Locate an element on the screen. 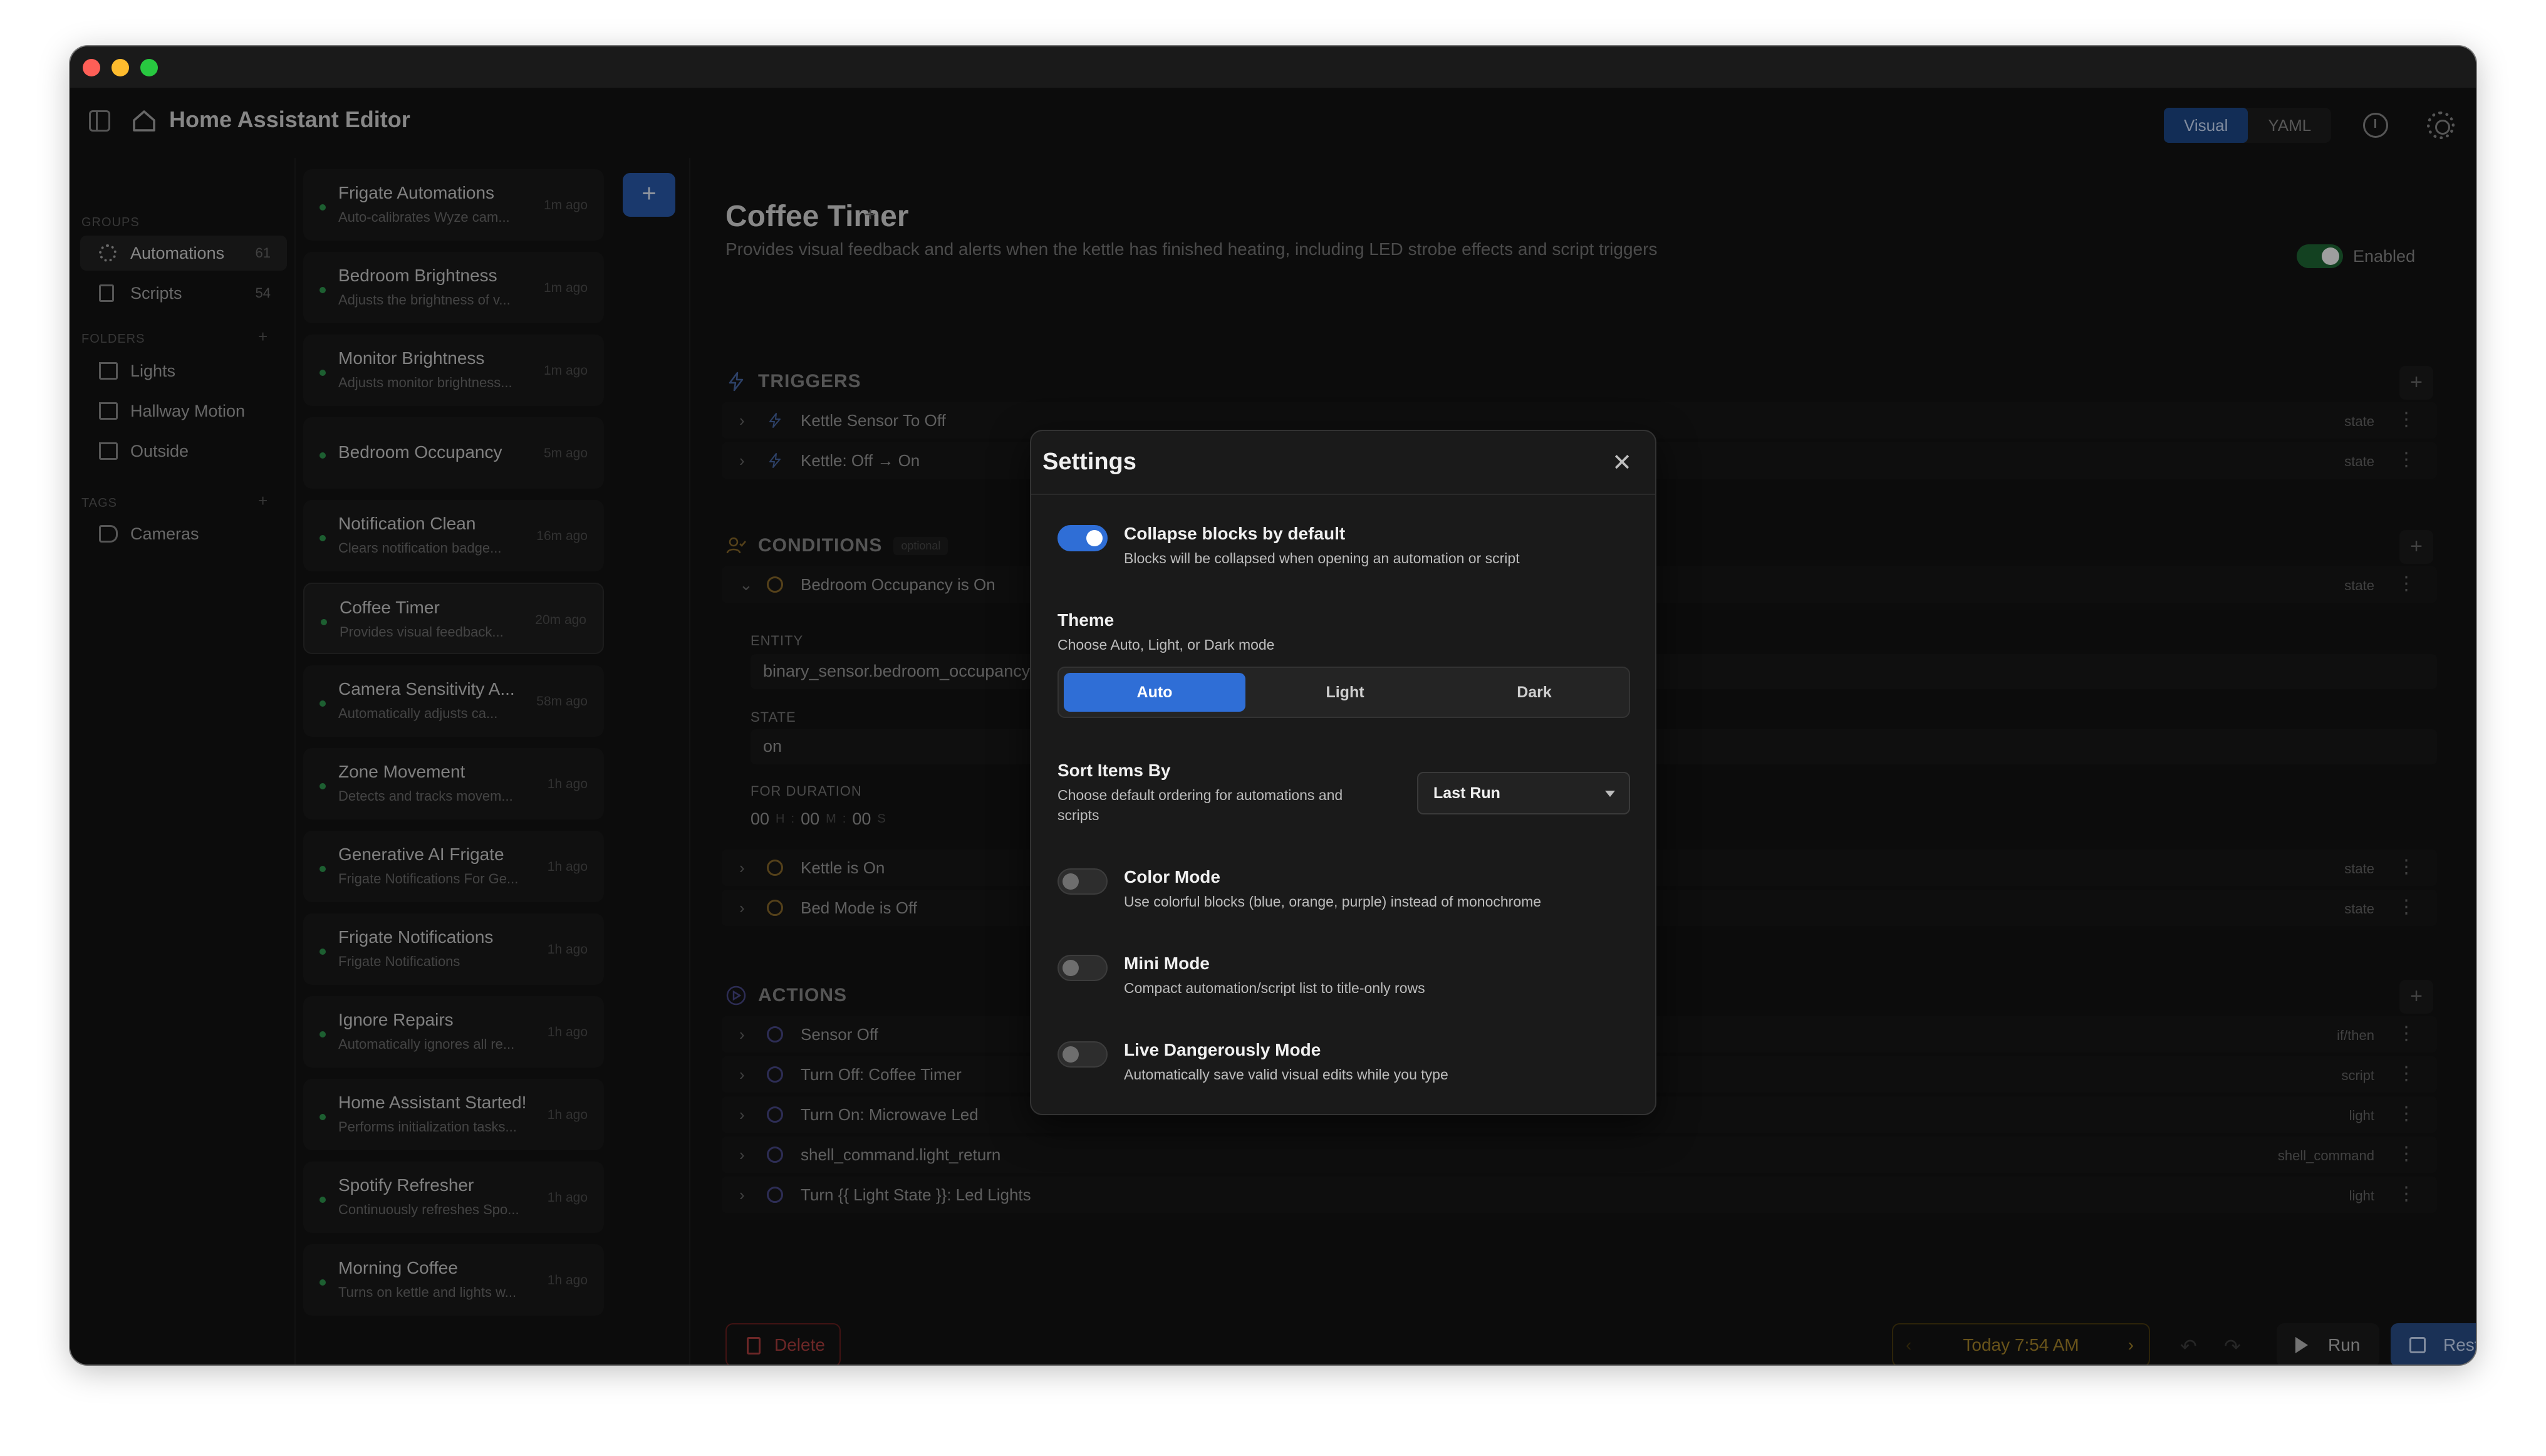 The image size is (2546, 1456). color-mode-title: Color Mode is located at coordinates (1172, 877).